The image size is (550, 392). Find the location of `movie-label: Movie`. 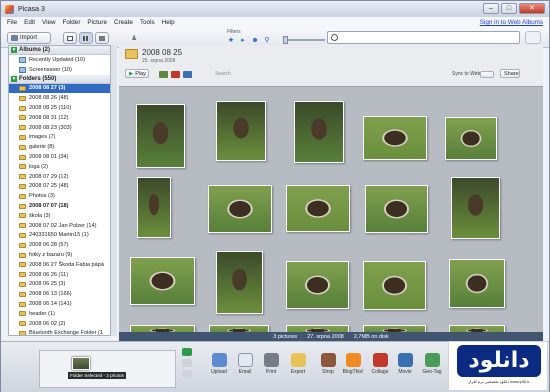

movie-label: Movie is located at coordinates (405, 372).